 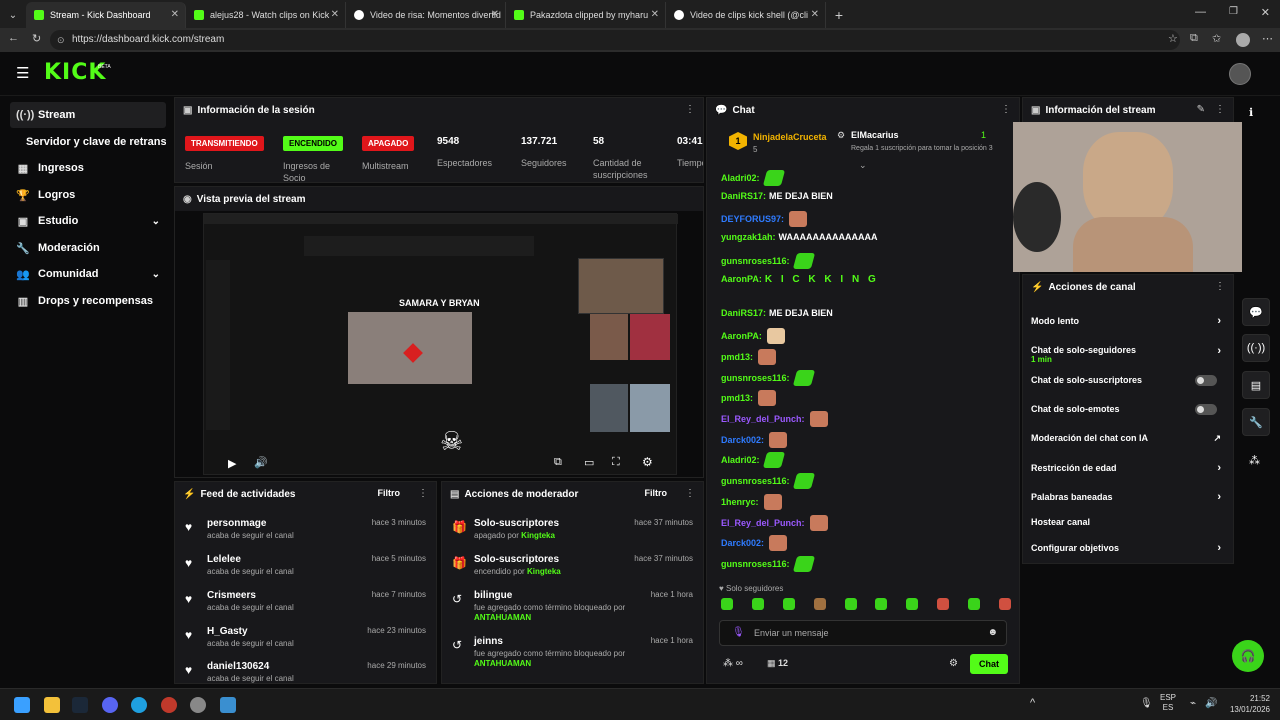 I want to click on stream-video: SAMARA Y BRYAN ☠ ▶ 🔊 ⧉ ▭ ⛶ ⚙, so click(x=440, y=344).